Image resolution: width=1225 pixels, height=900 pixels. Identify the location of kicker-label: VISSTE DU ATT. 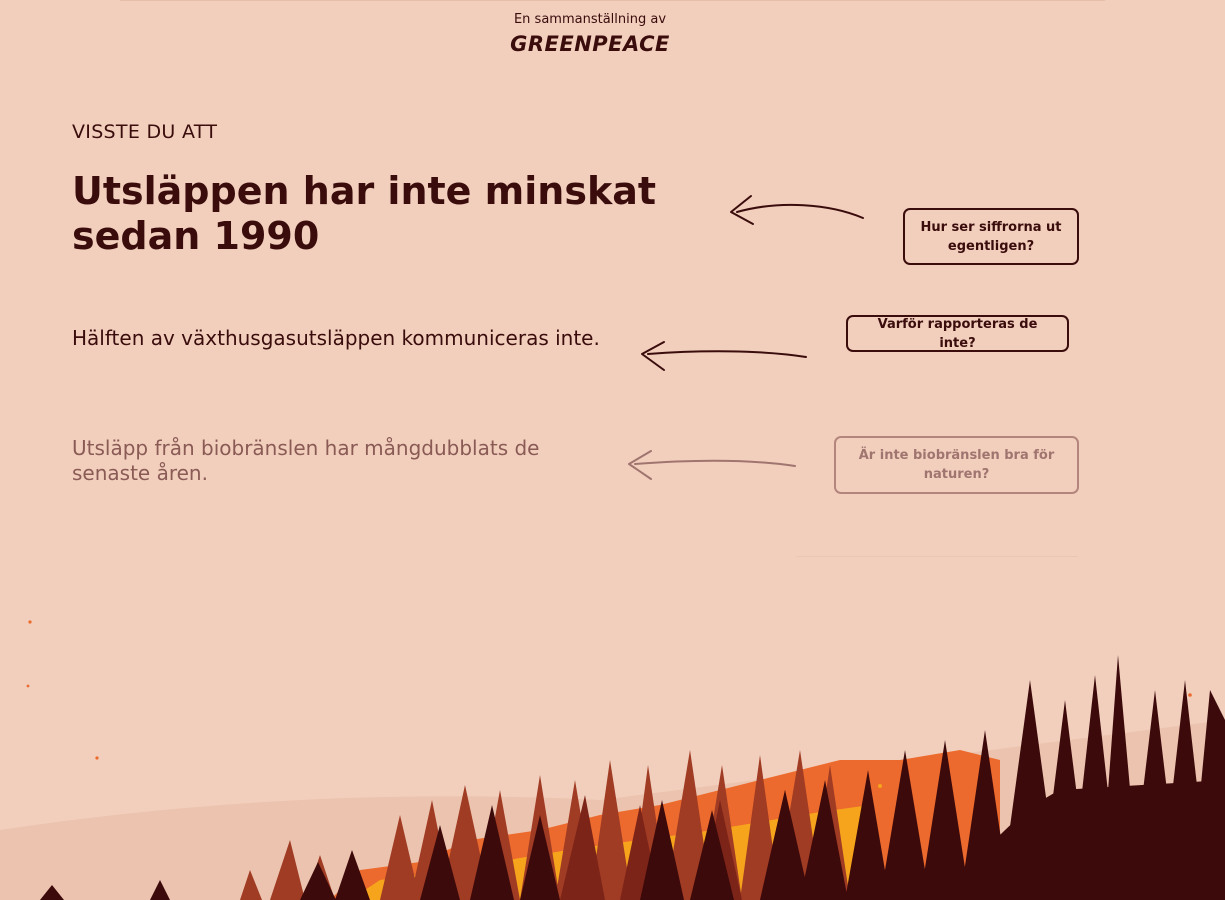
(145, 132).